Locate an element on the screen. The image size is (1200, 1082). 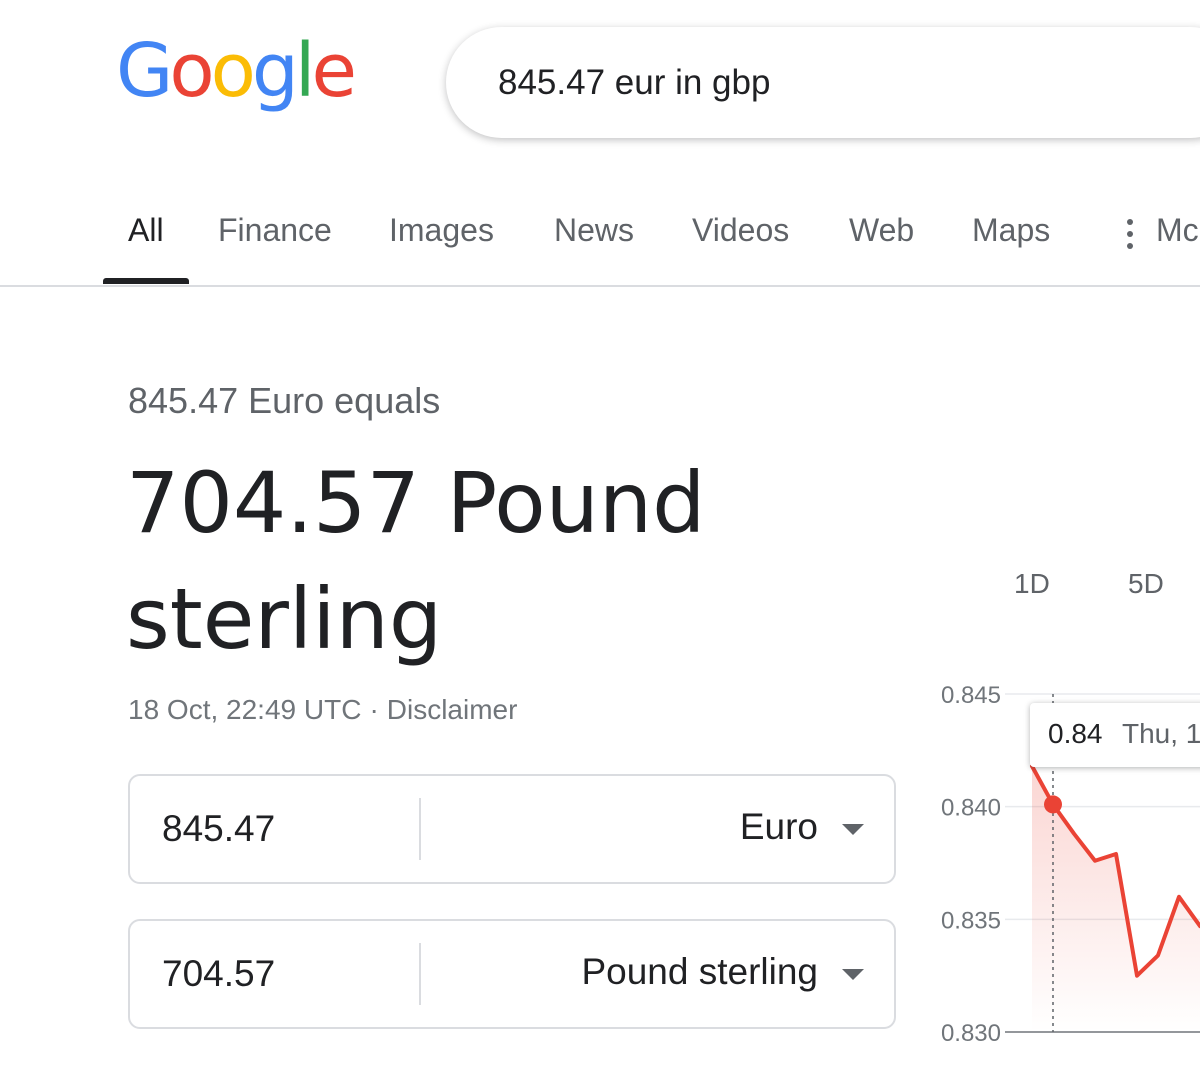
tooltip-date: Thu, 1 is located at coordinates (1161, 733).